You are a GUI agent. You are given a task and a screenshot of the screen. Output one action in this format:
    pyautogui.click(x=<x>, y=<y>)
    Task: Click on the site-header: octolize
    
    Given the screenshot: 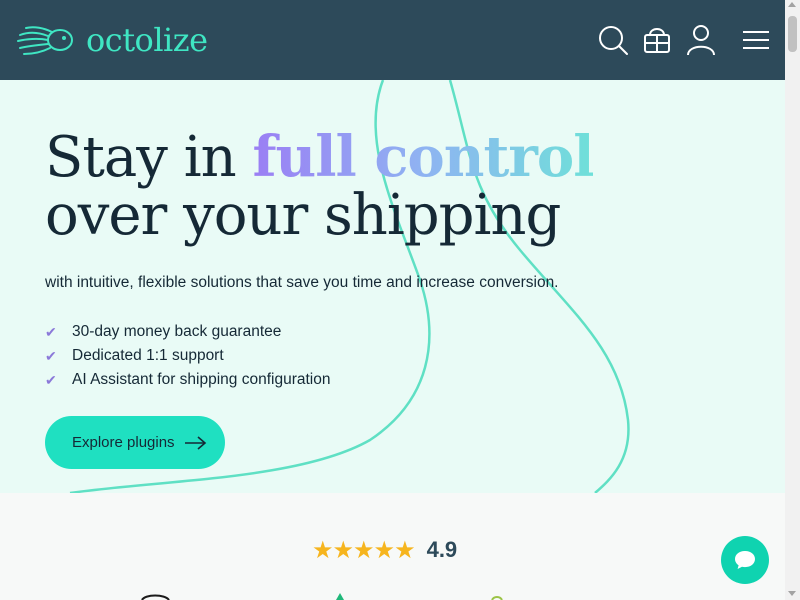 What is the action you would take?
    pyautogui.click(x=392, y=40)
    